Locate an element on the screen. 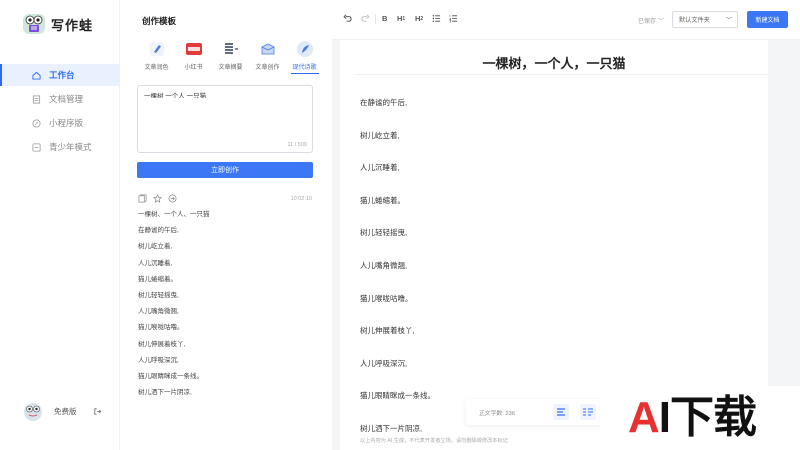 The image size is (800, 450). result-line: 人儿嘴角微翘, is located at coordinates (158, 312).